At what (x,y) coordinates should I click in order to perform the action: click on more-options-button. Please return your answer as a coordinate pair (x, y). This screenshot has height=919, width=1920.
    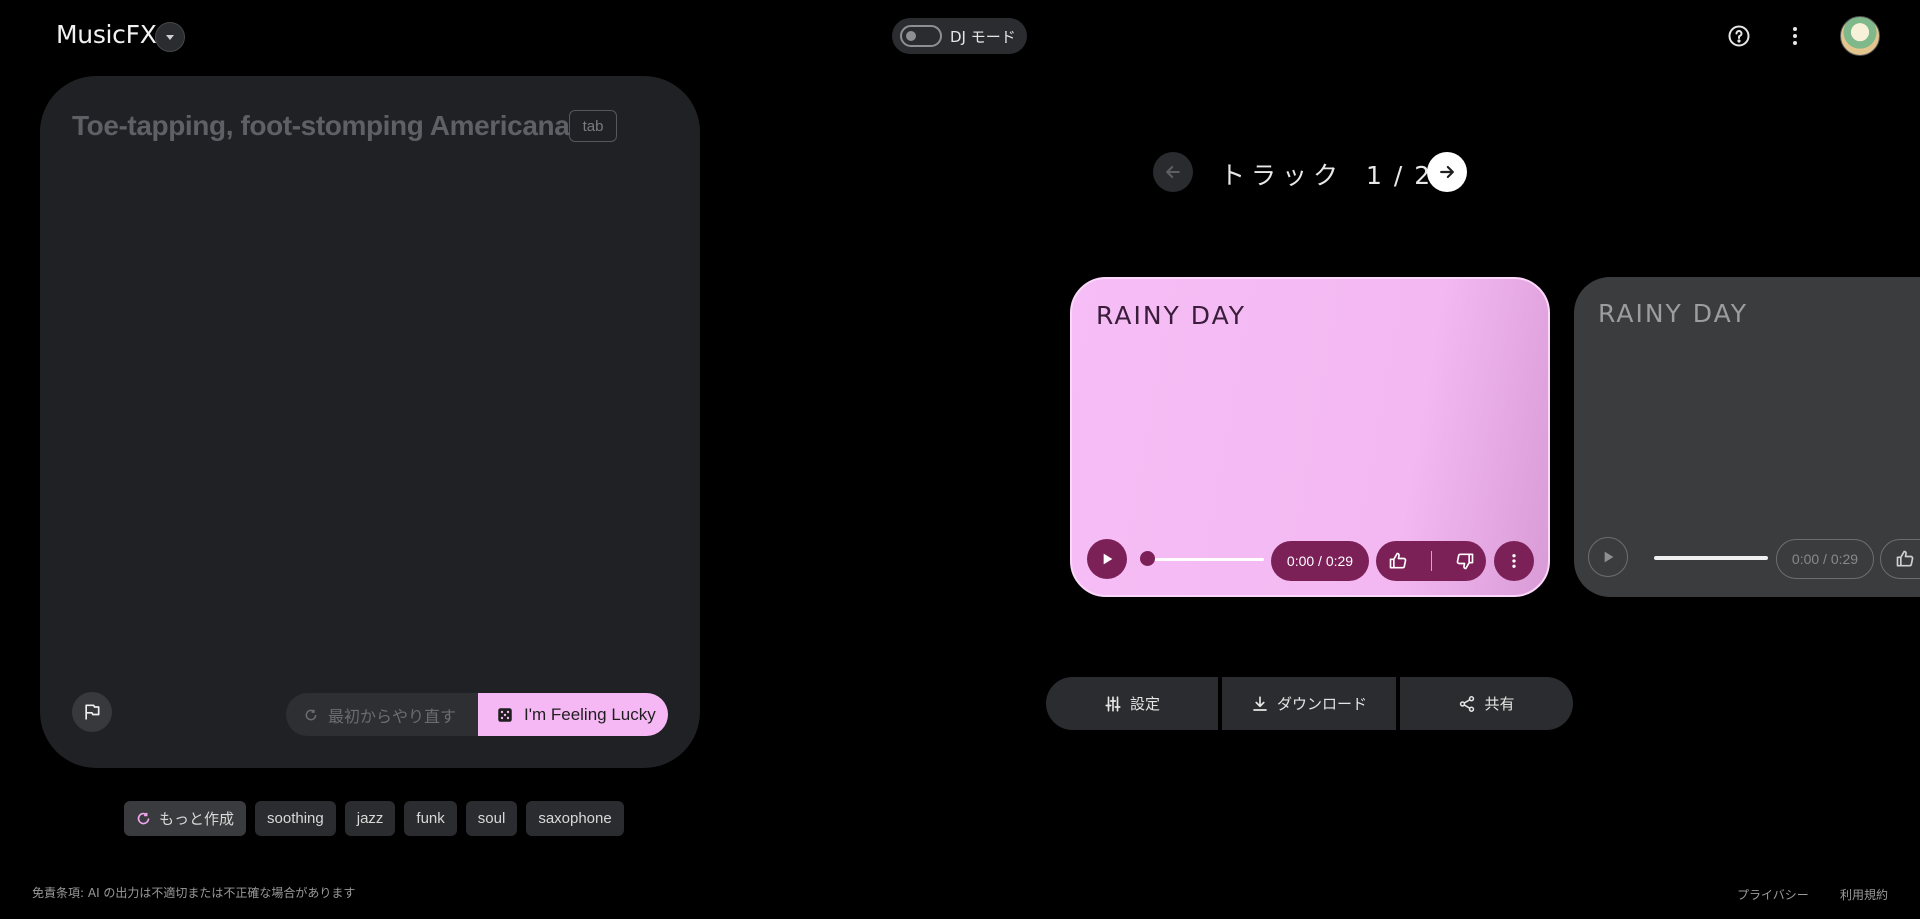
    Looking at the image, I should click on (1795, 36).